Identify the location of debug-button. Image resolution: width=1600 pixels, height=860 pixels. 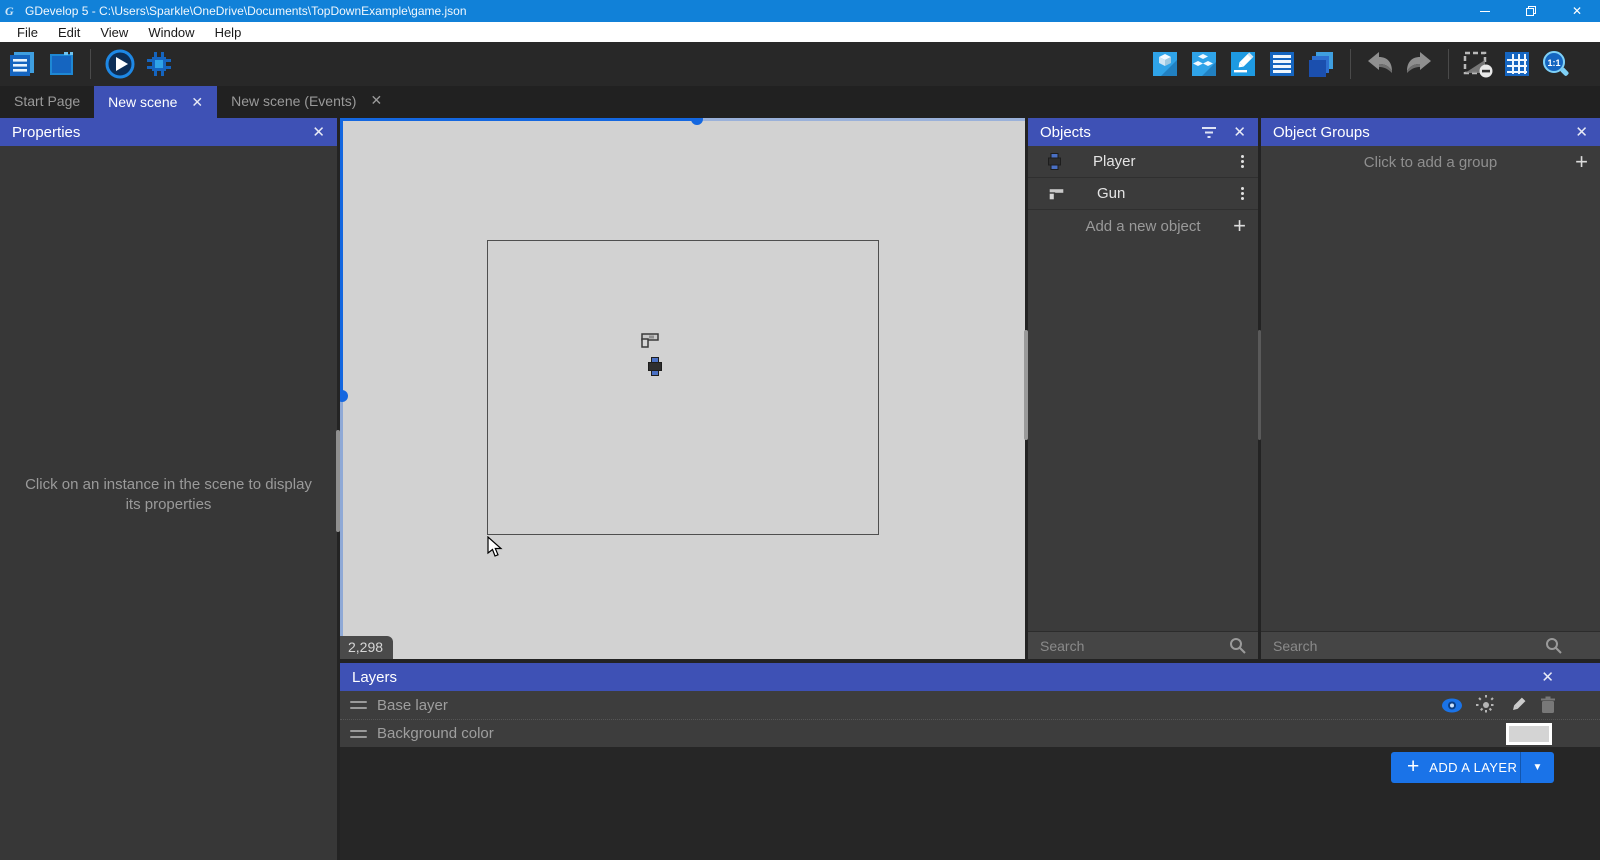
(159, 64).